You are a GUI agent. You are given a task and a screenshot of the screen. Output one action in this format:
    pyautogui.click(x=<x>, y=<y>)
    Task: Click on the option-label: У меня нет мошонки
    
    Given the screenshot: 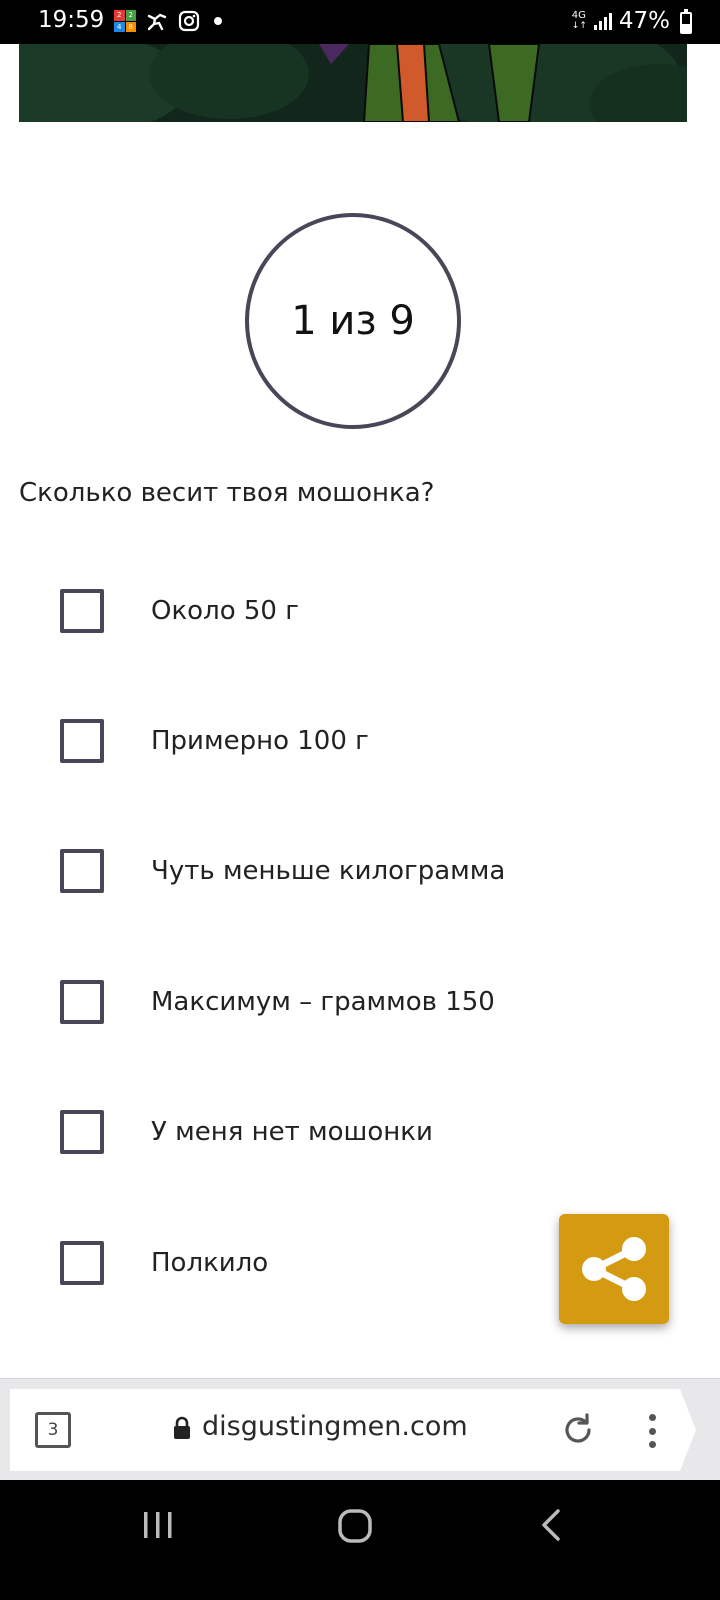 What is the action you would take?
    pyautogui.click(x=292, y=1132)
    